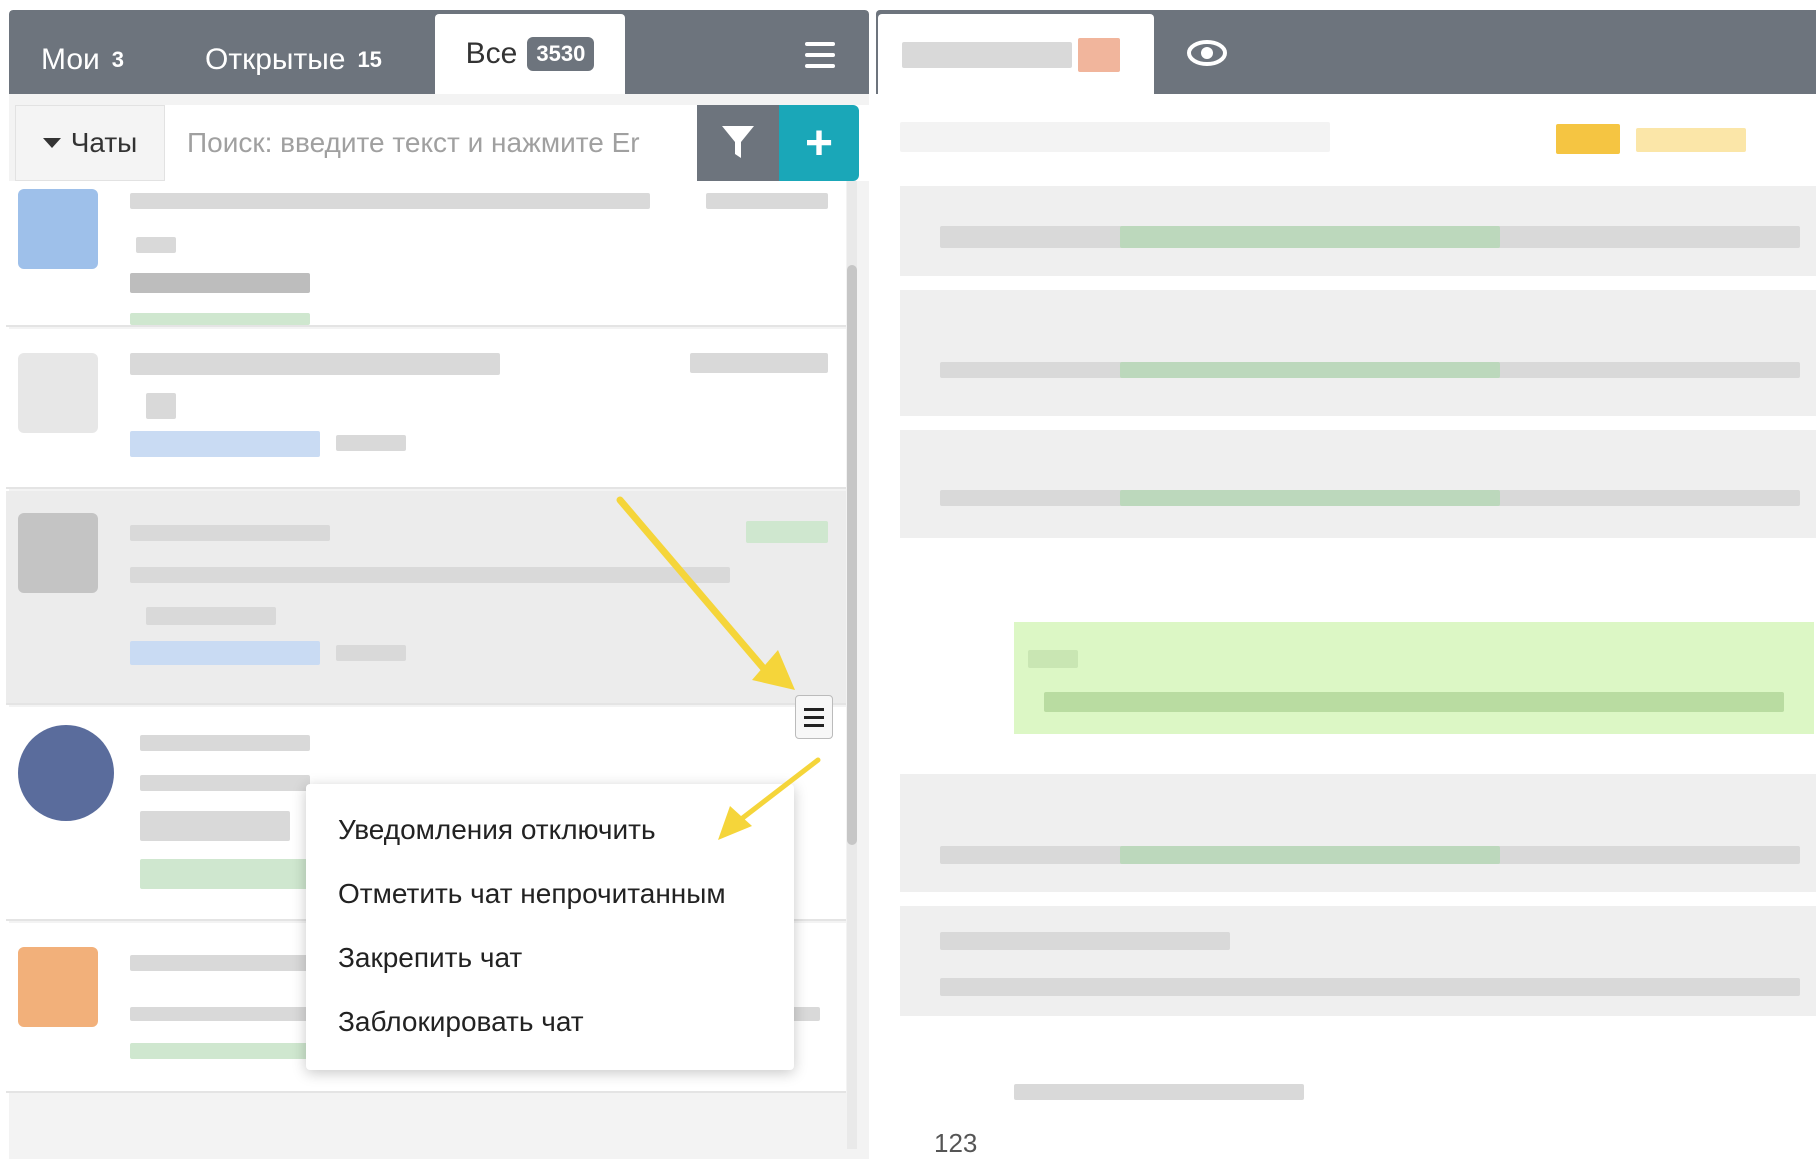 The width and height of the screenshot is (1816, 1159). I want to click on menu-icon, so click(820, 55).